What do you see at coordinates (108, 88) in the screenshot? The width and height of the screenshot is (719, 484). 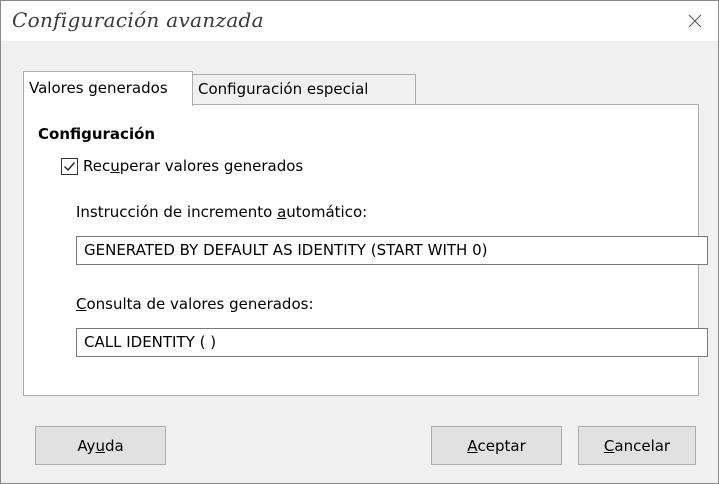 I see `tab-valores-generados: Valores generados` at bounding box center [108, 88].